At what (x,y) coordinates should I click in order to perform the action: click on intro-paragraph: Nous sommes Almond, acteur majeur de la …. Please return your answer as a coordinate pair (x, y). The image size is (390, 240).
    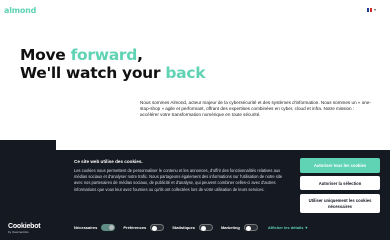
    Looking at the image, I should click on (255, 109).